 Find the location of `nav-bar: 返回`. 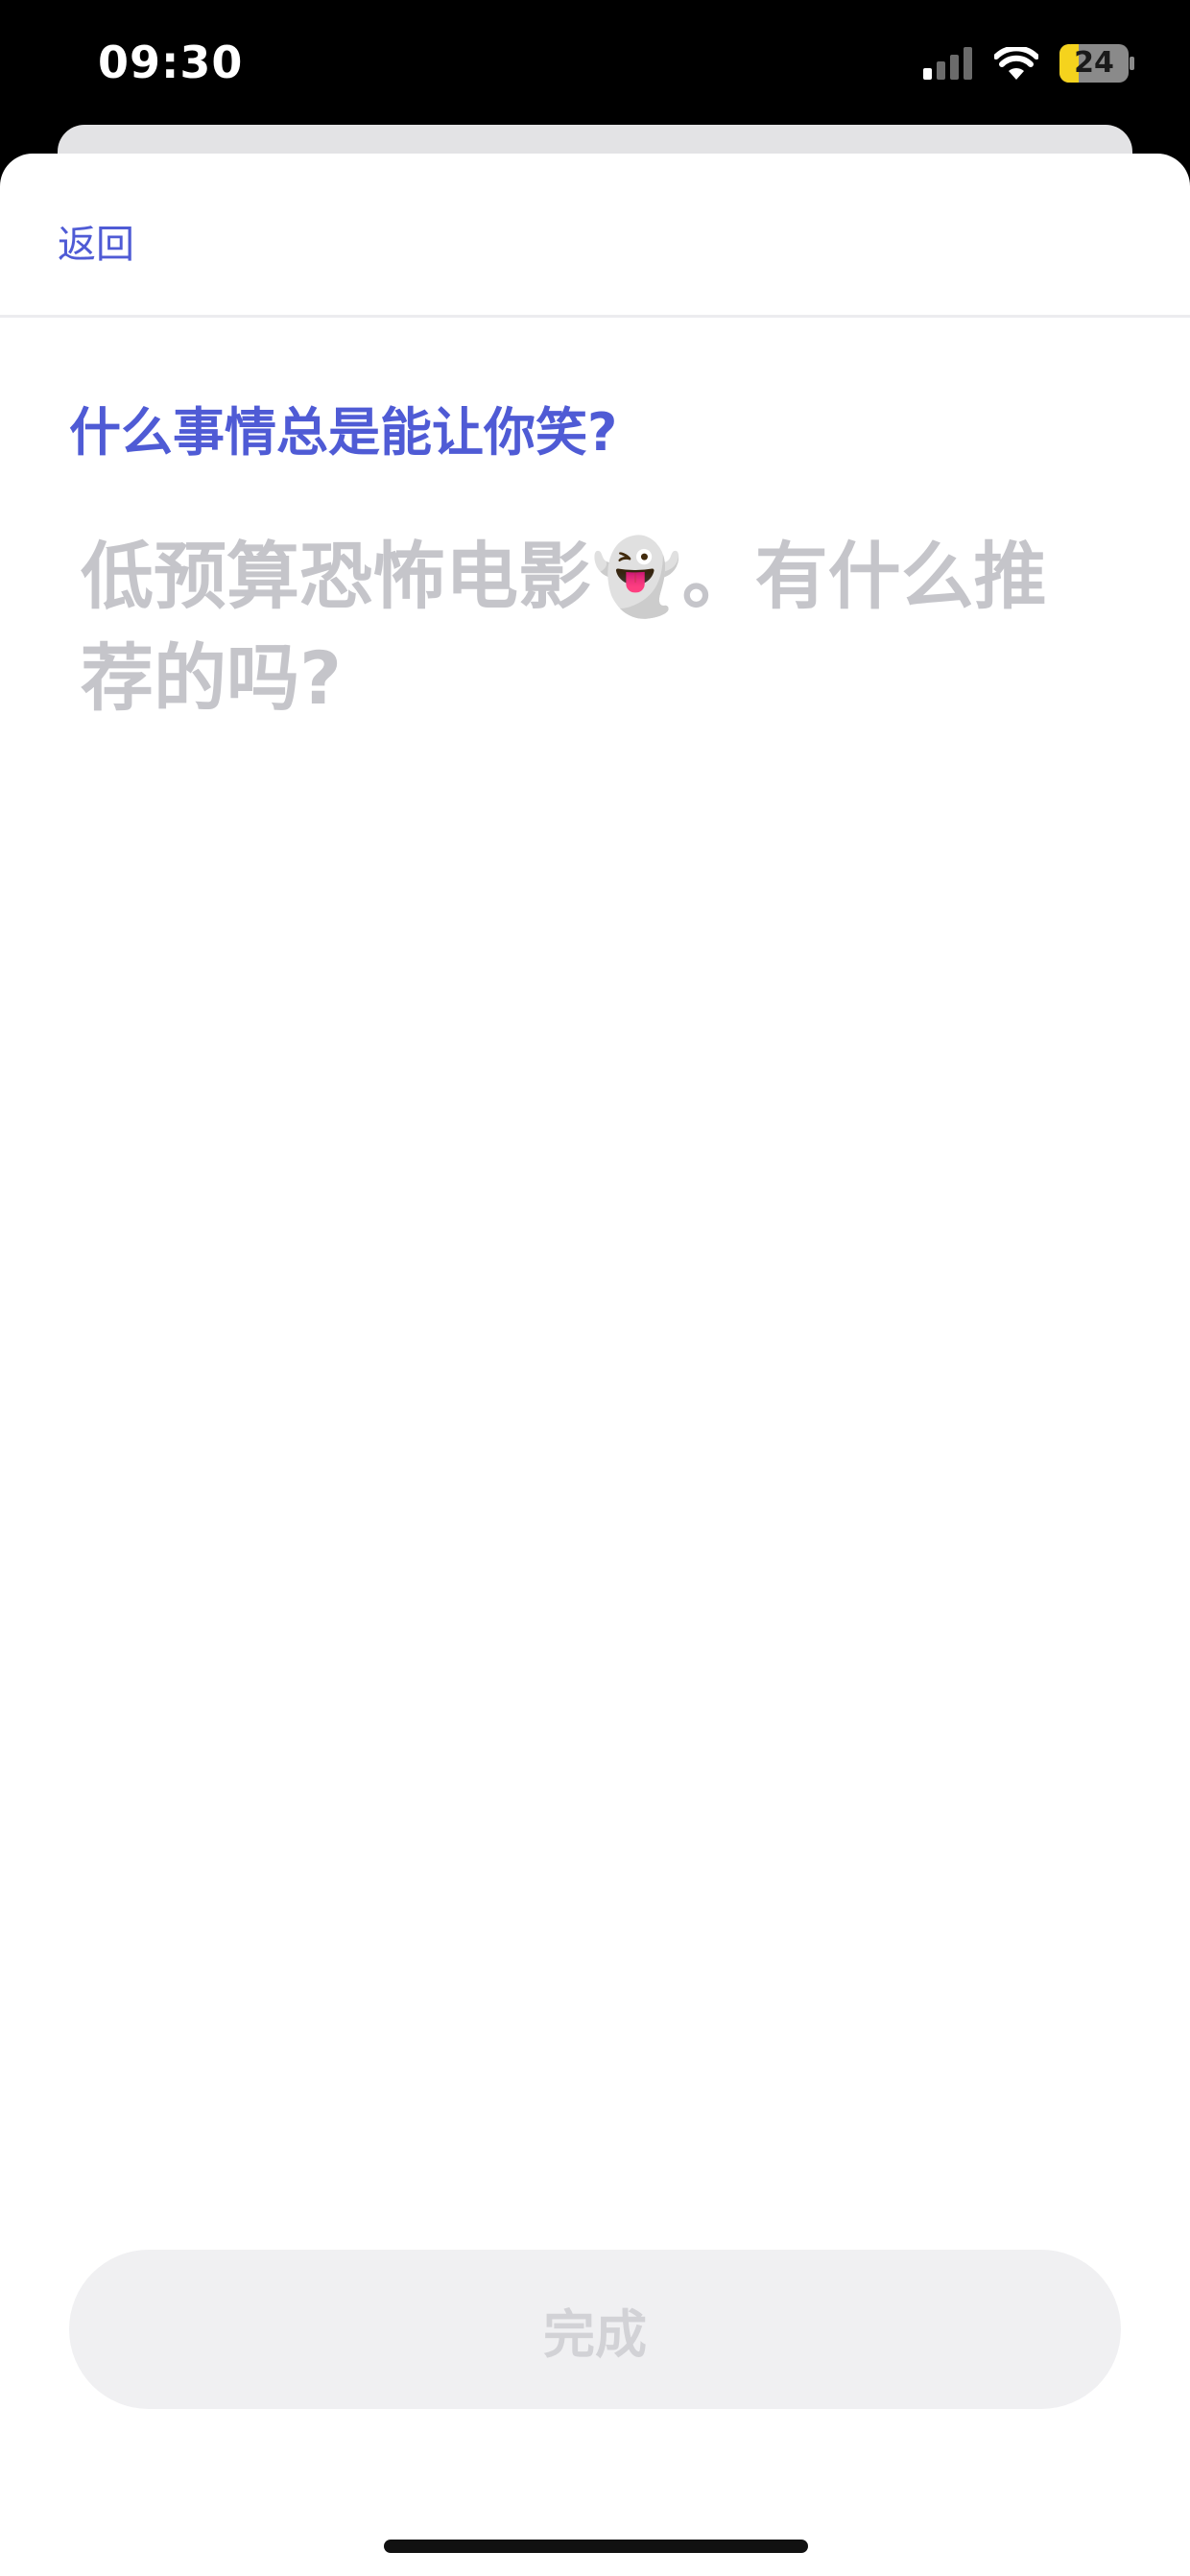

nav-bar: 返回 is located at coordinates (595, 236).